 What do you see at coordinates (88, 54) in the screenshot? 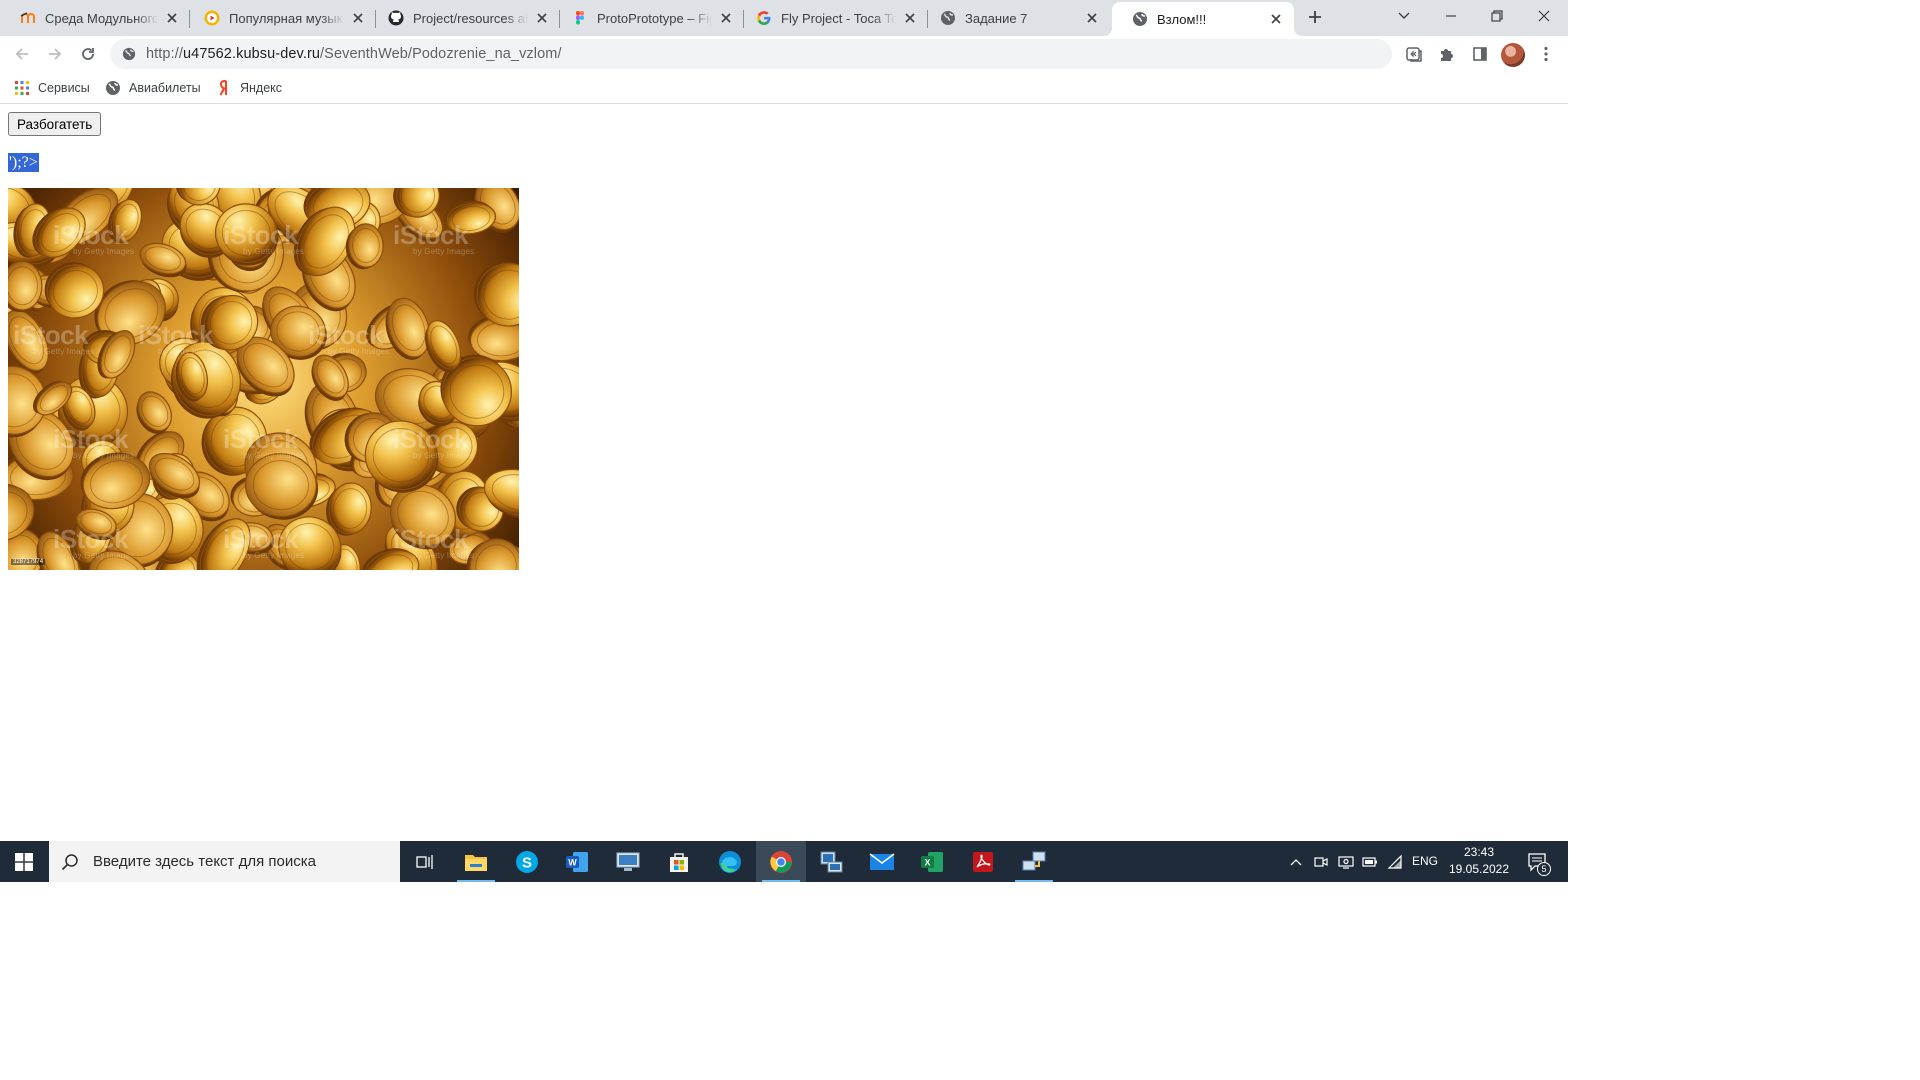
I see `reload-button` at bounding box center [88, 54].